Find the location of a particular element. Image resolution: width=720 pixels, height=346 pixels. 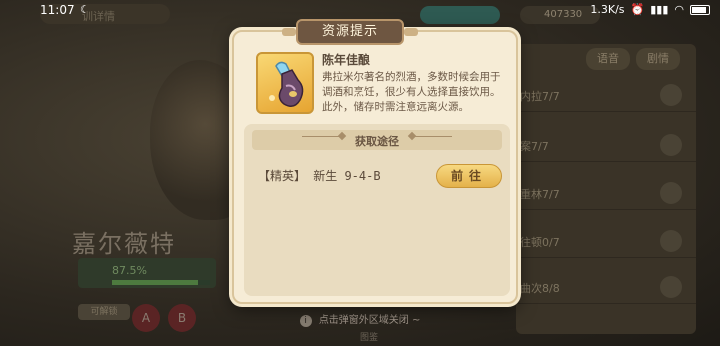

affinity-bar is located at coordinates (161, 282).